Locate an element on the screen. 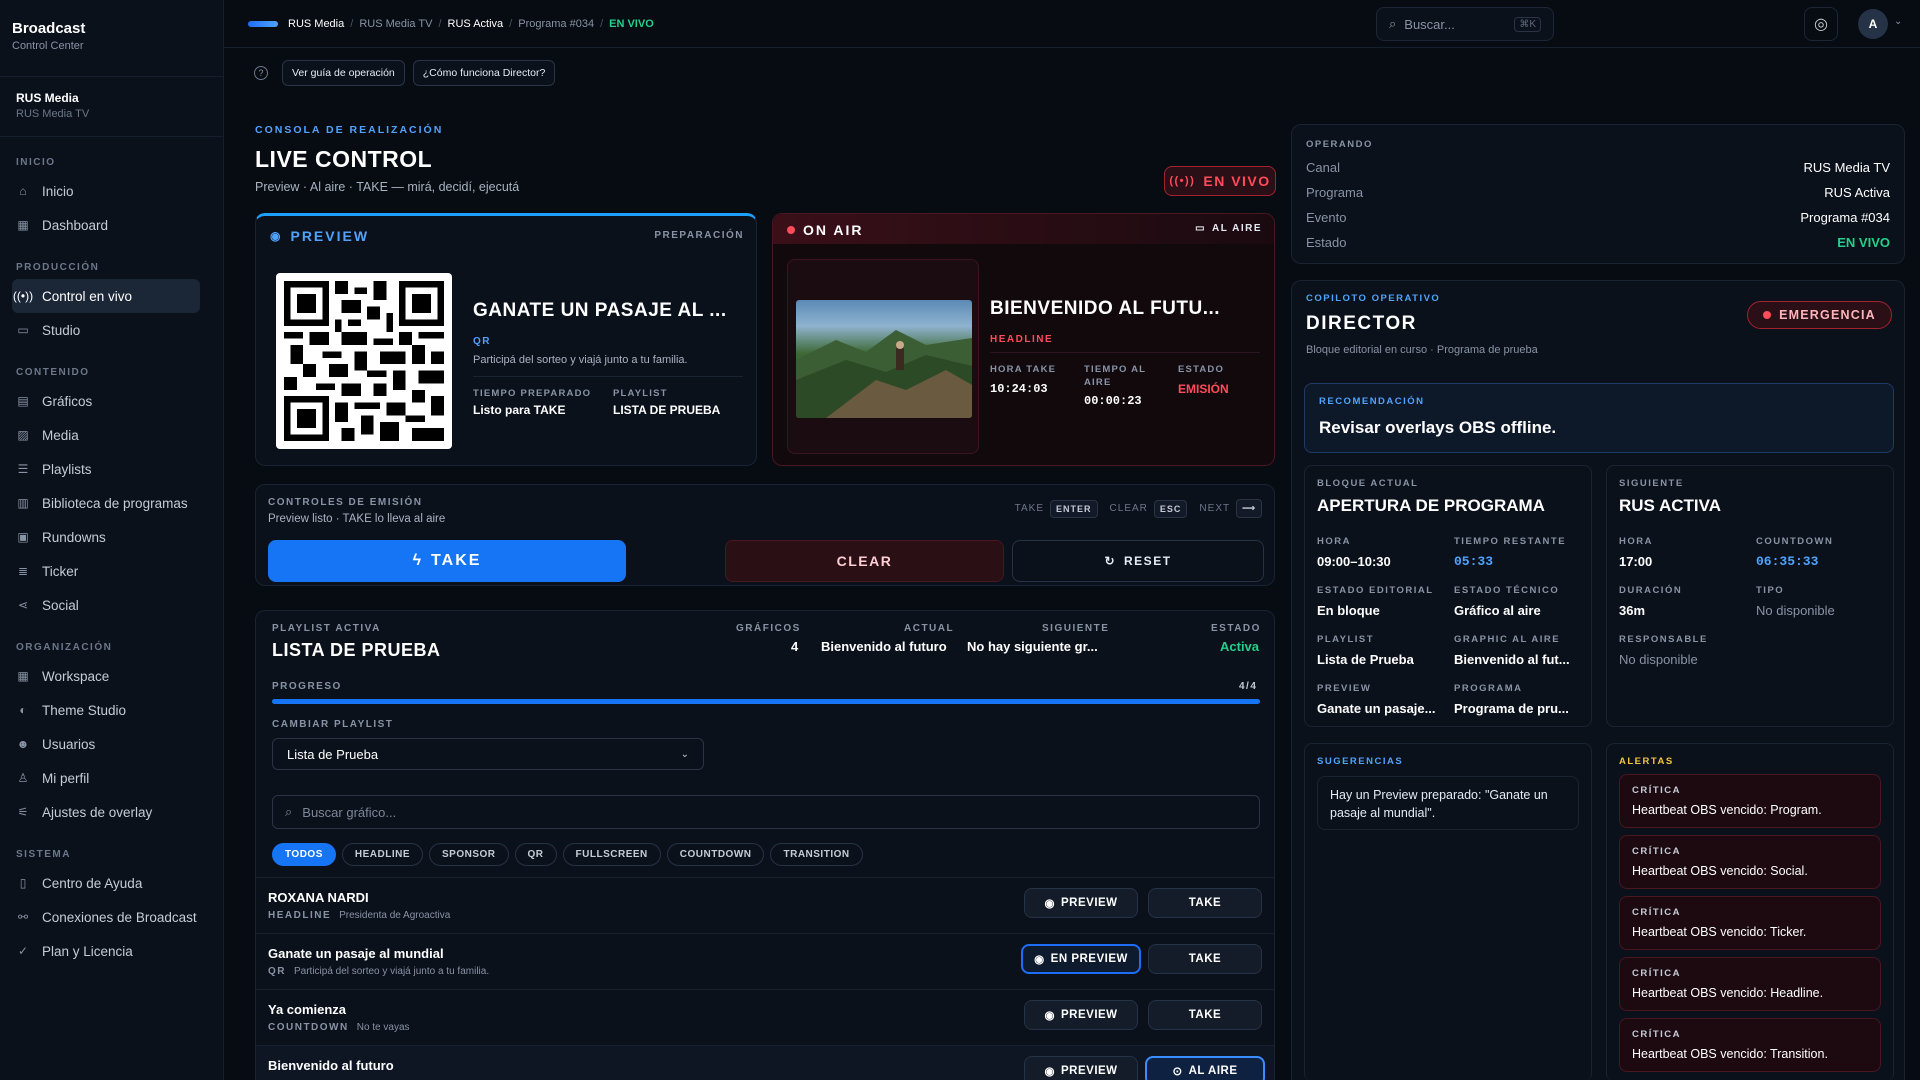 The height and width of the screenshot is (1080, 1920). sidebar-item-studio: ▭ Studio is located at coordinates (111, 330).